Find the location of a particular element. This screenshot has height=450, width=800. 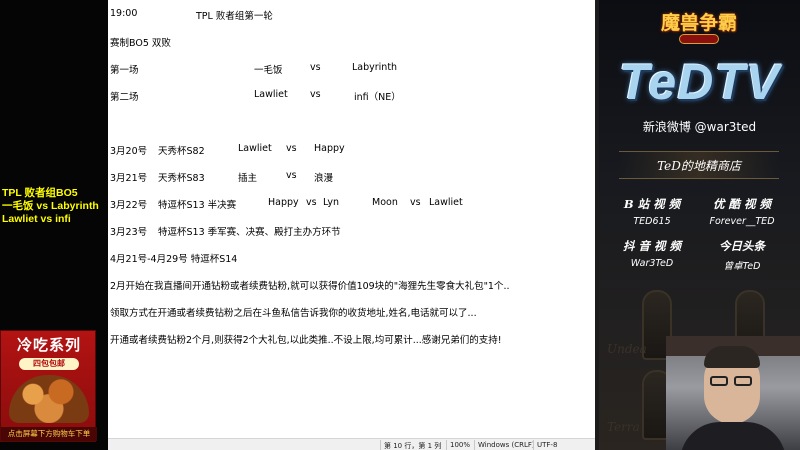

social-handle: 曾卓TeD is located at coordinates (742, 266).